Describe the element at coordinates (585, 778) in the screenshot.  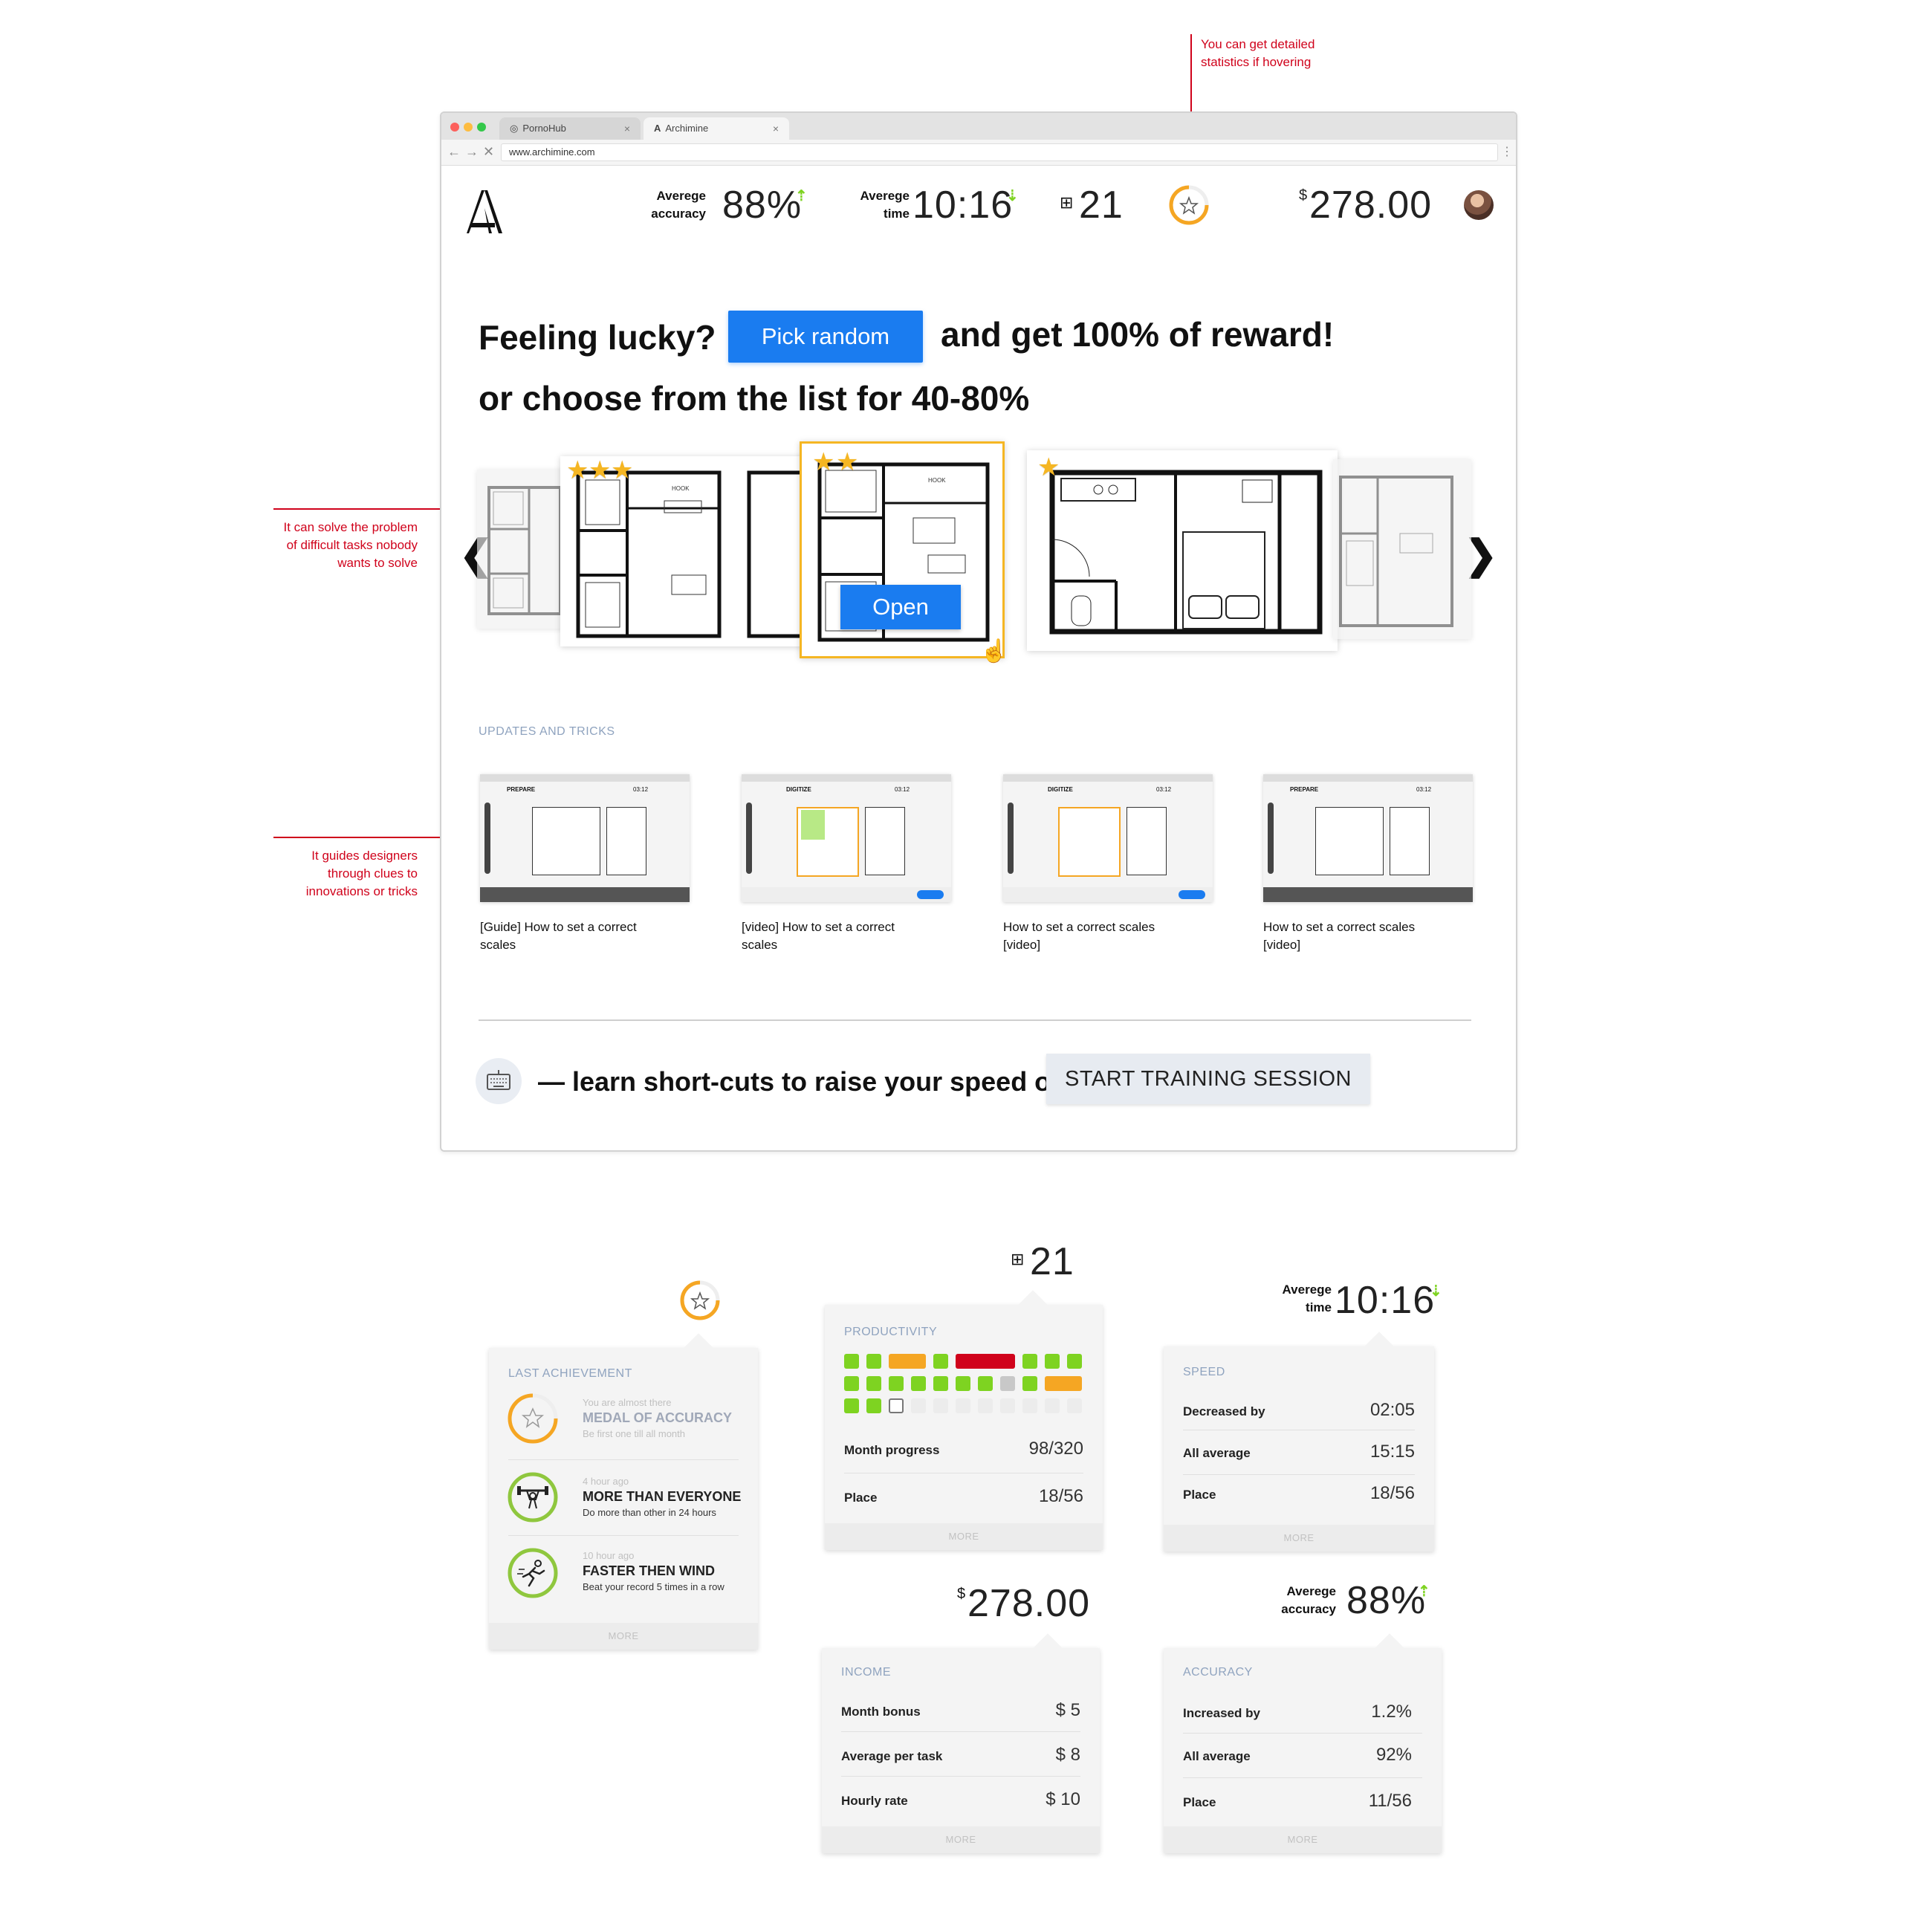
I see `thumb-browser-bar` at that location.